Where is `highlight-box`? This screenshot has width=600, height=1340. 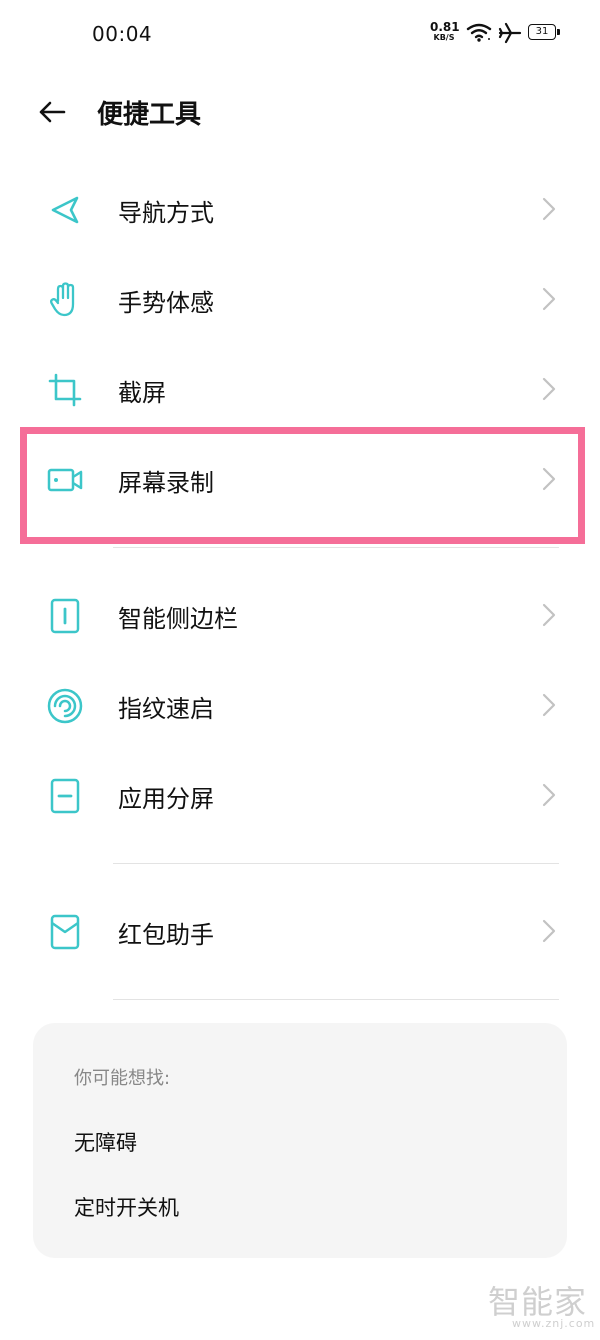 highlight-box is located at coordinates (302, 485).